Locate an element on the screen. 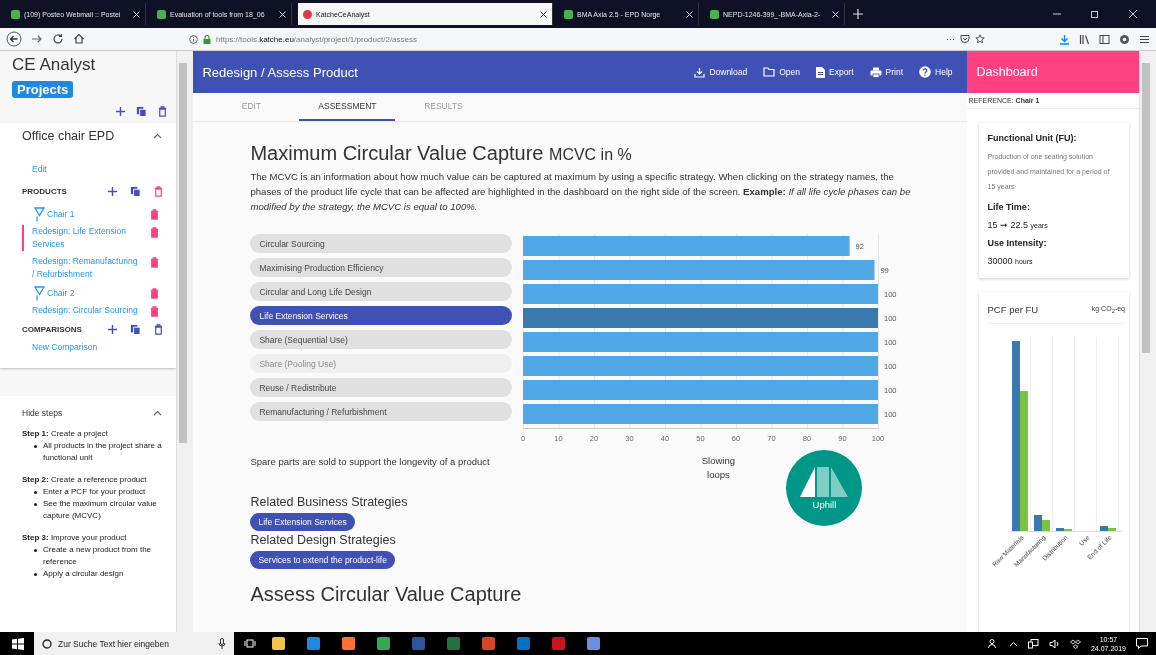 The width and height of the screenshot is (1156, 655). step-text: Enter a PCF for your product is located at coordinates (94, 492).